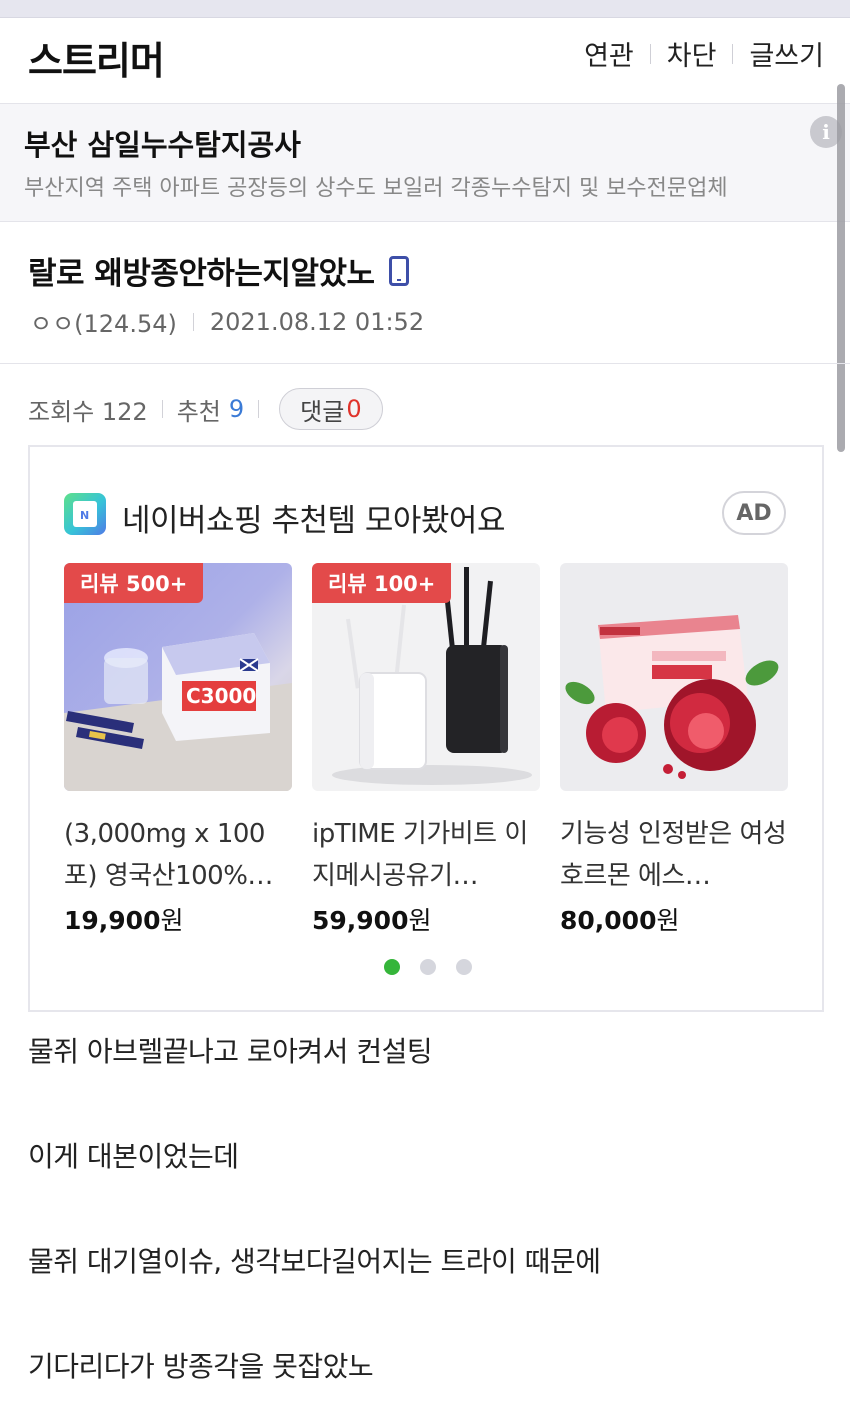 The width and height of the screenshot is (850, 1412). Describe the element at coordinates (85, 514) in the screenshot. I see `naver-shopping-logo-icon` at that location.